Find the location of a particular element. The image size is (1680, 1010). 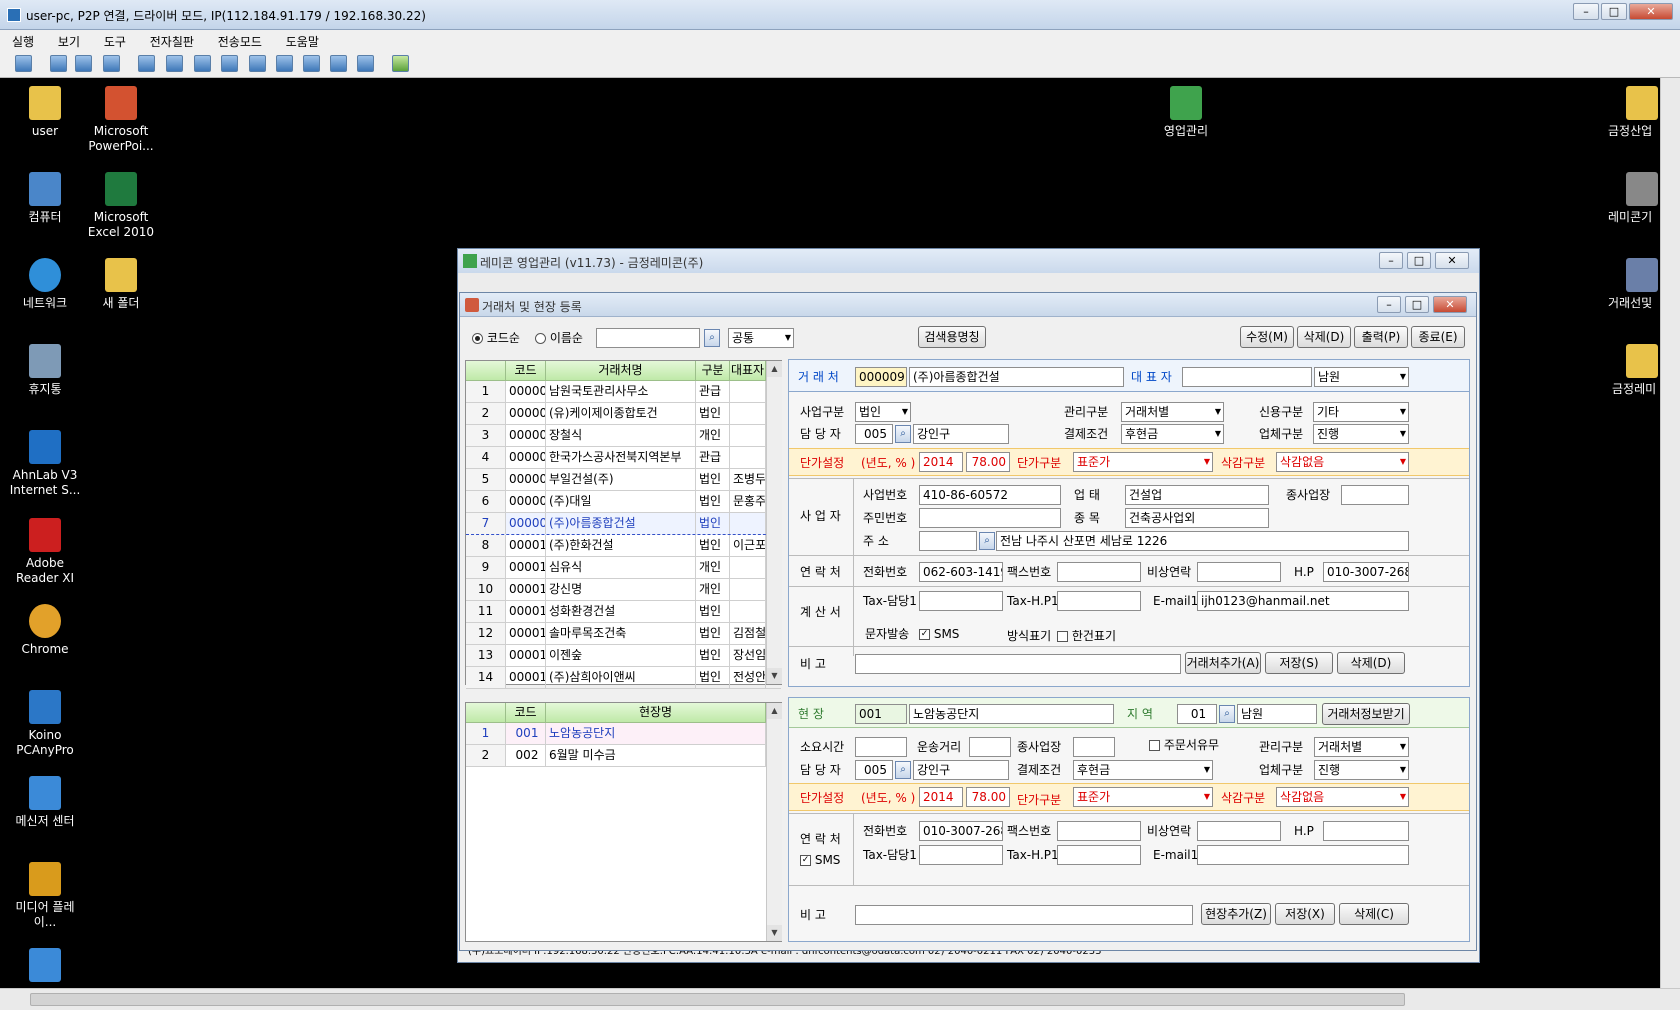

hp-field: 010-3007-2681 is located at coordinates (1366, 572).